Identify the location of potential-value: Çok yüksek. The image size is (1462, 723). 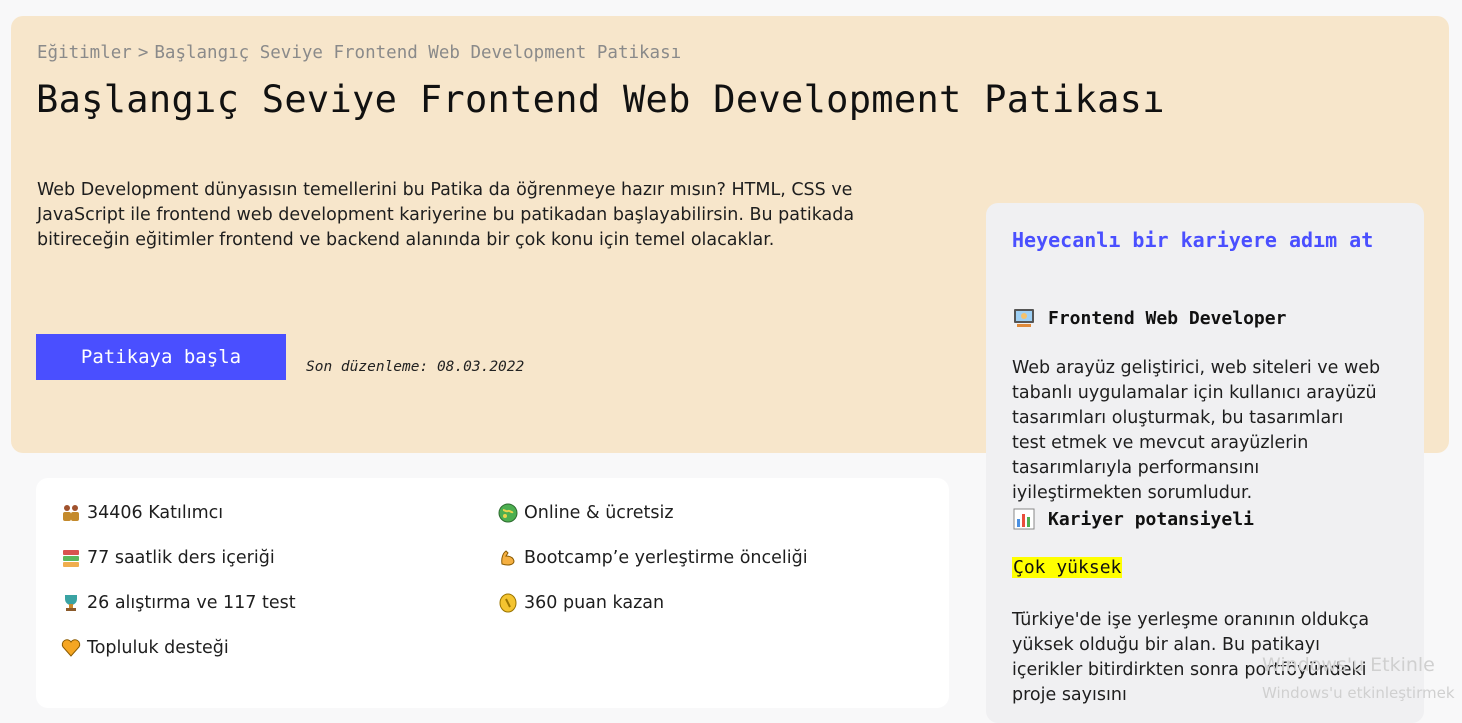
(1067, 567).